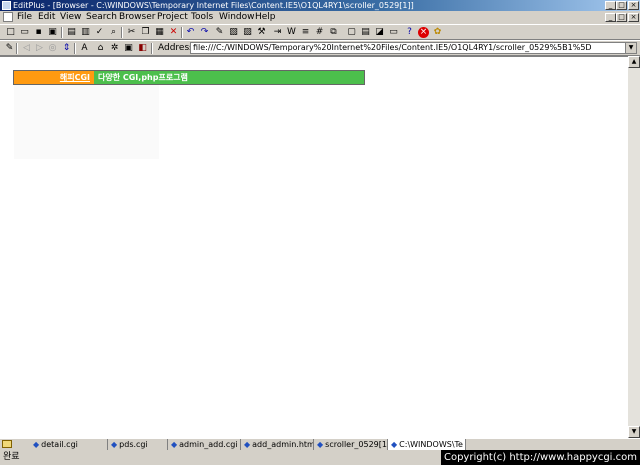  Describe the element at coordinates (9, 48) in the screenshot. I see `pen-icon: ✎` at that location.